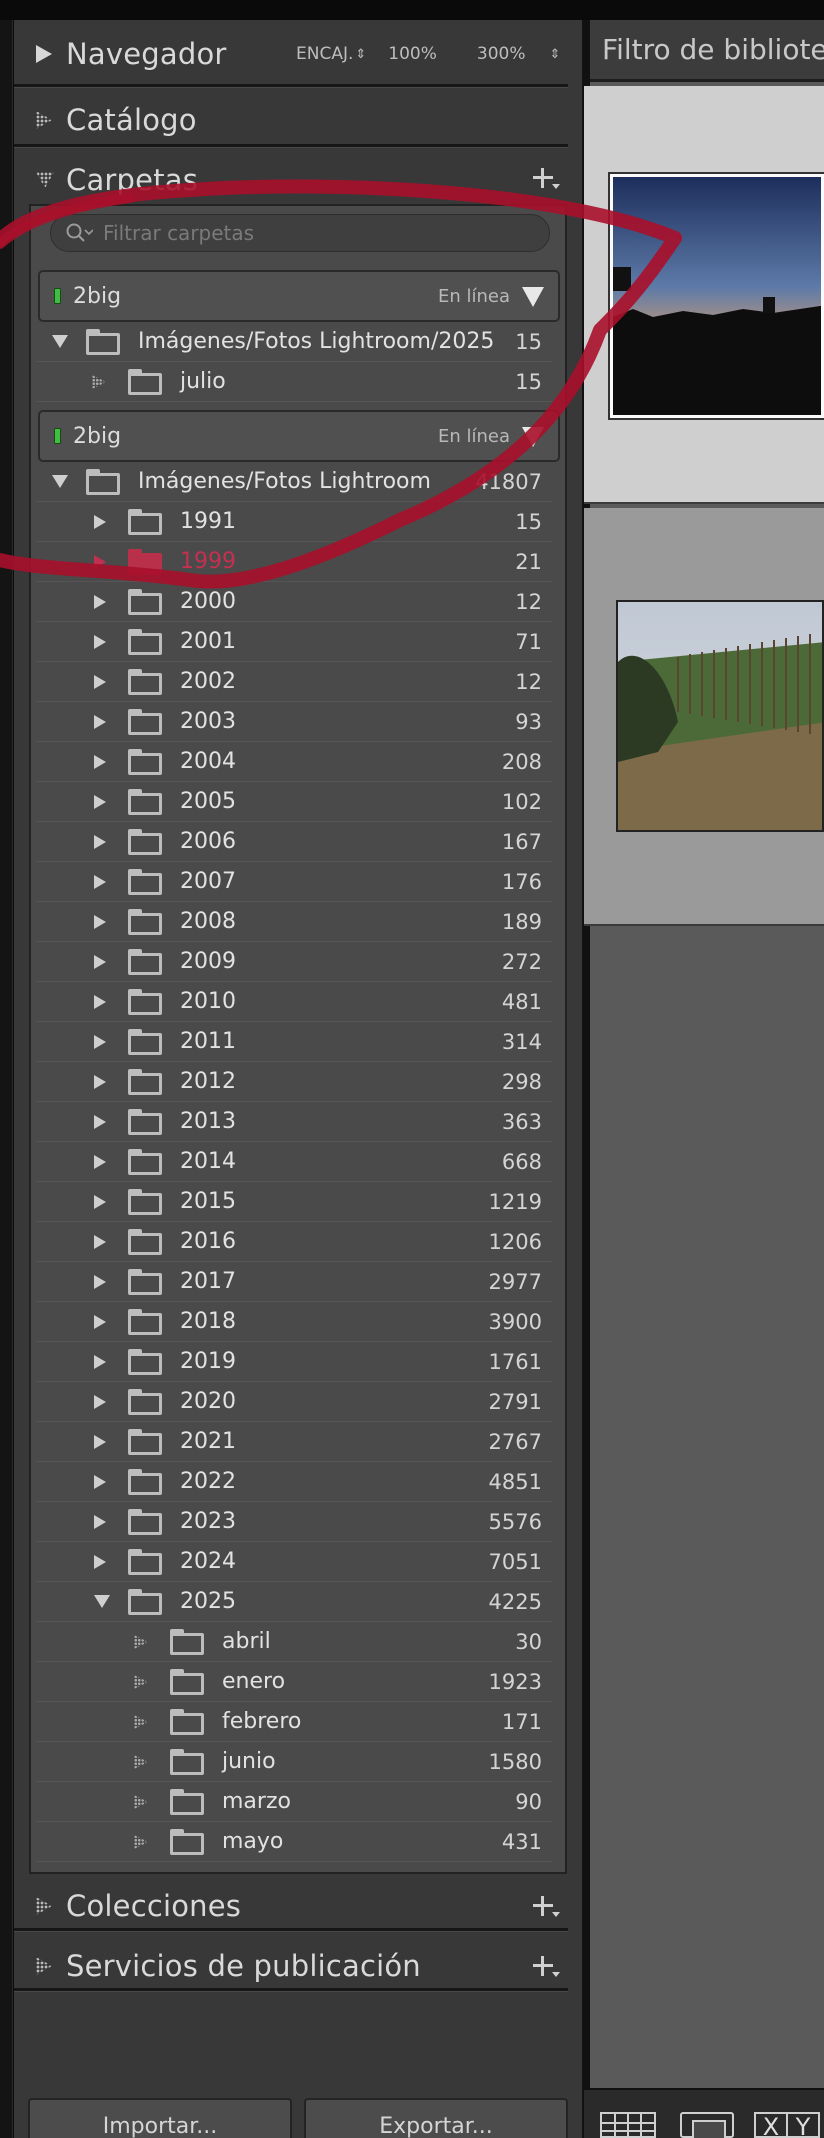 The height and width of the screenshot is (2138, 824). What do you see at coordinates (294, 642) in the screenshot?
I see `folder-row: 2001 71` at bounding box center [294, 642].